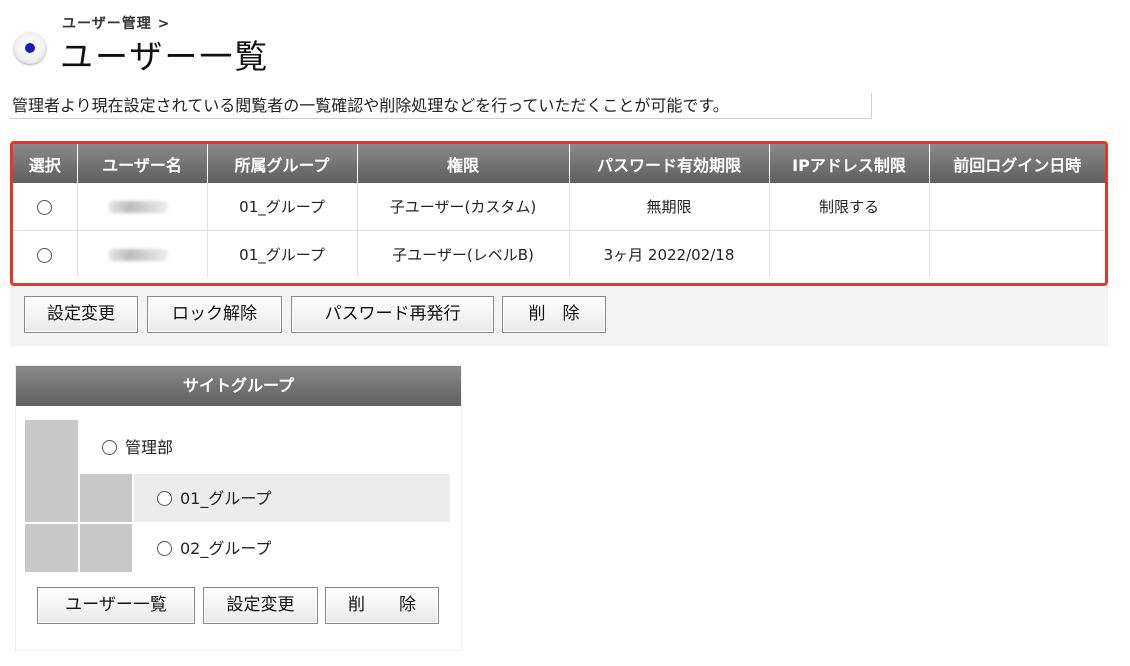 Image resolution: width=1130 pixels, height=666 pixels. I want to click on permission-cell: 子ユーザー(カスタム), so click(463, 207).